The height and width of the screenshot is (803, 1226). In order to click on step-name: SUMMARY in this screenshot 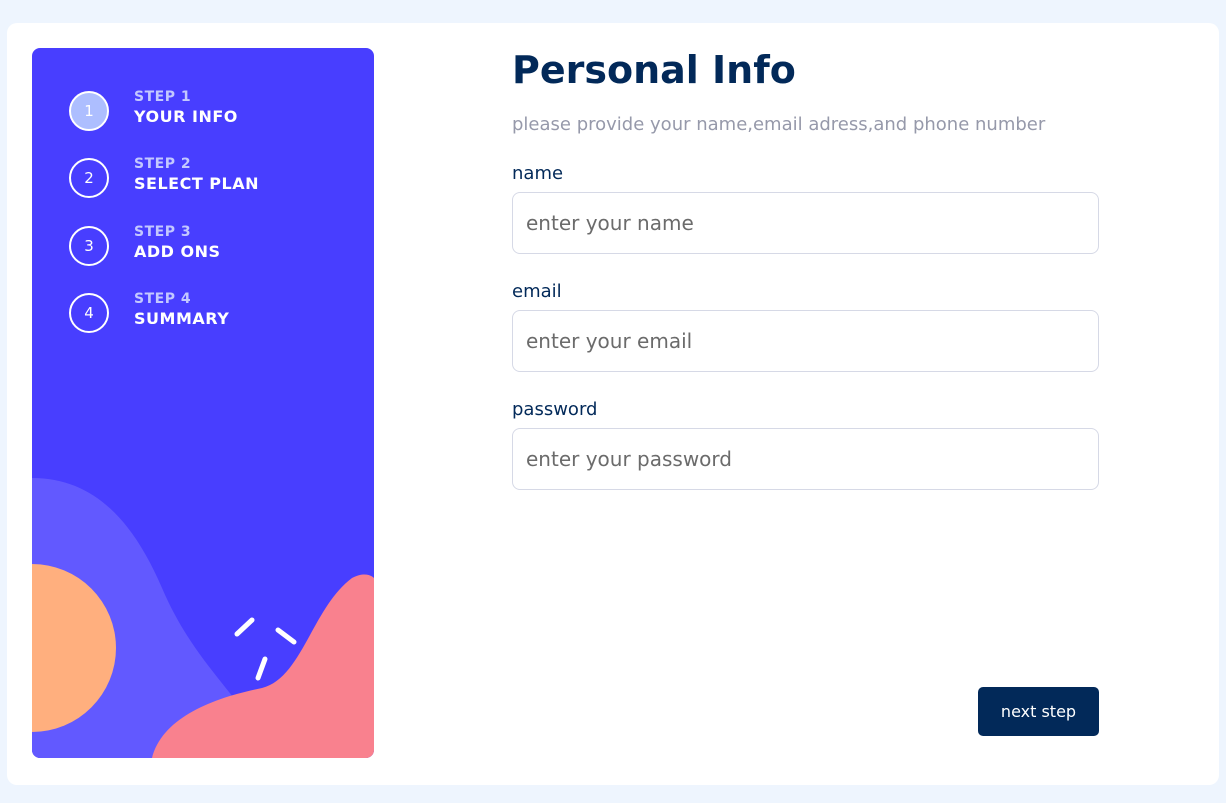, I will do `click(182, 318)`.